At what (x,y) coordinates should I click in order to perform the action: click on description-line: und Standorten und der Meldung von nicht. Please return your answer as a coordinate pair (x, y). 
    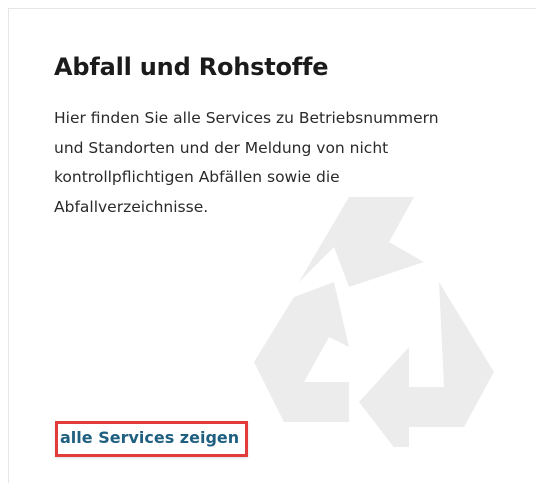
    Looking at the image, I should click on (221, 147).